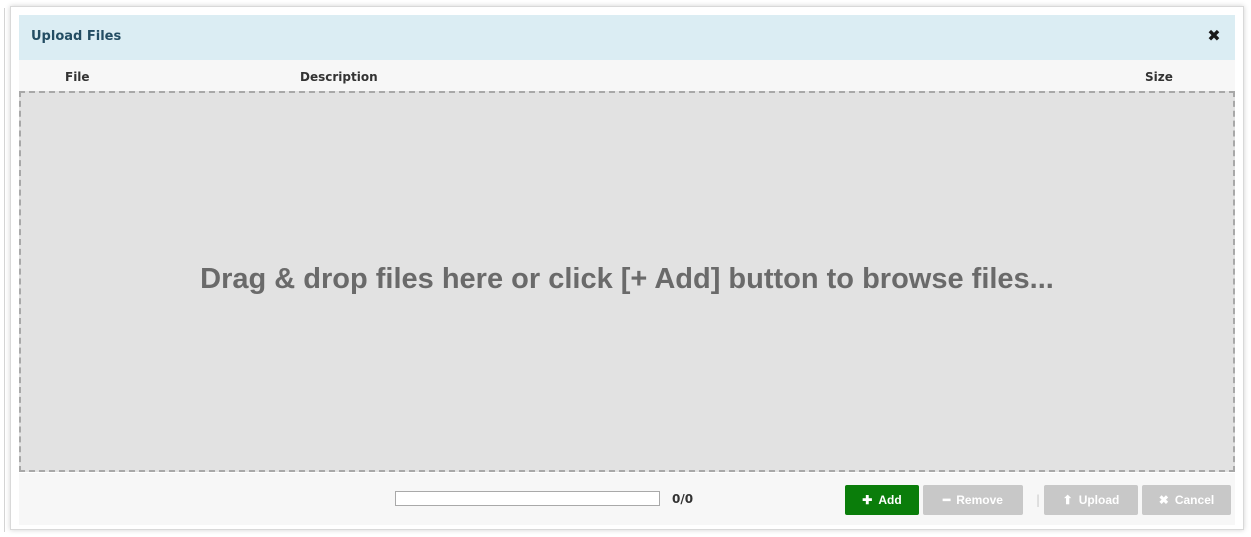  I want to click on dialog-footer: 0/0 ✚ Add ━ Remove | ⬆ Upload ✖ Cancel, so click(627, 499).